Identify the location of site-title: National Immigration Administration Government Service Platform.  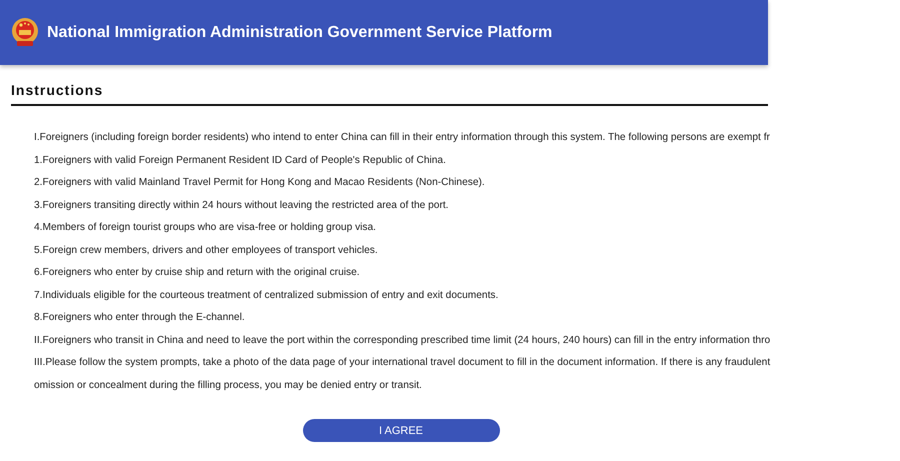
(299, 33).